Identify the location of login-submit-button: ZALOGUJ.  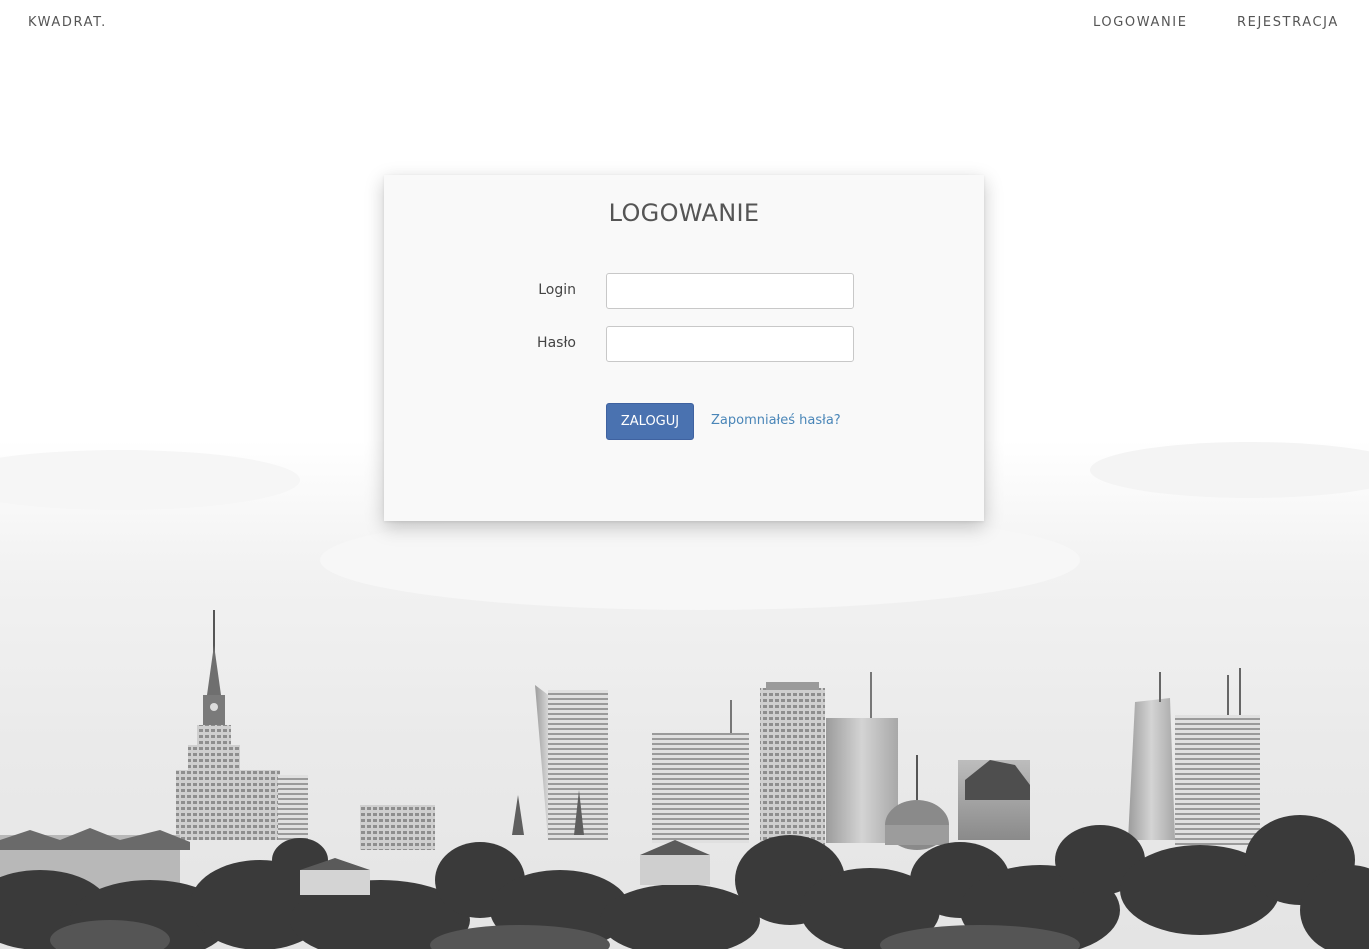
(650, 421).